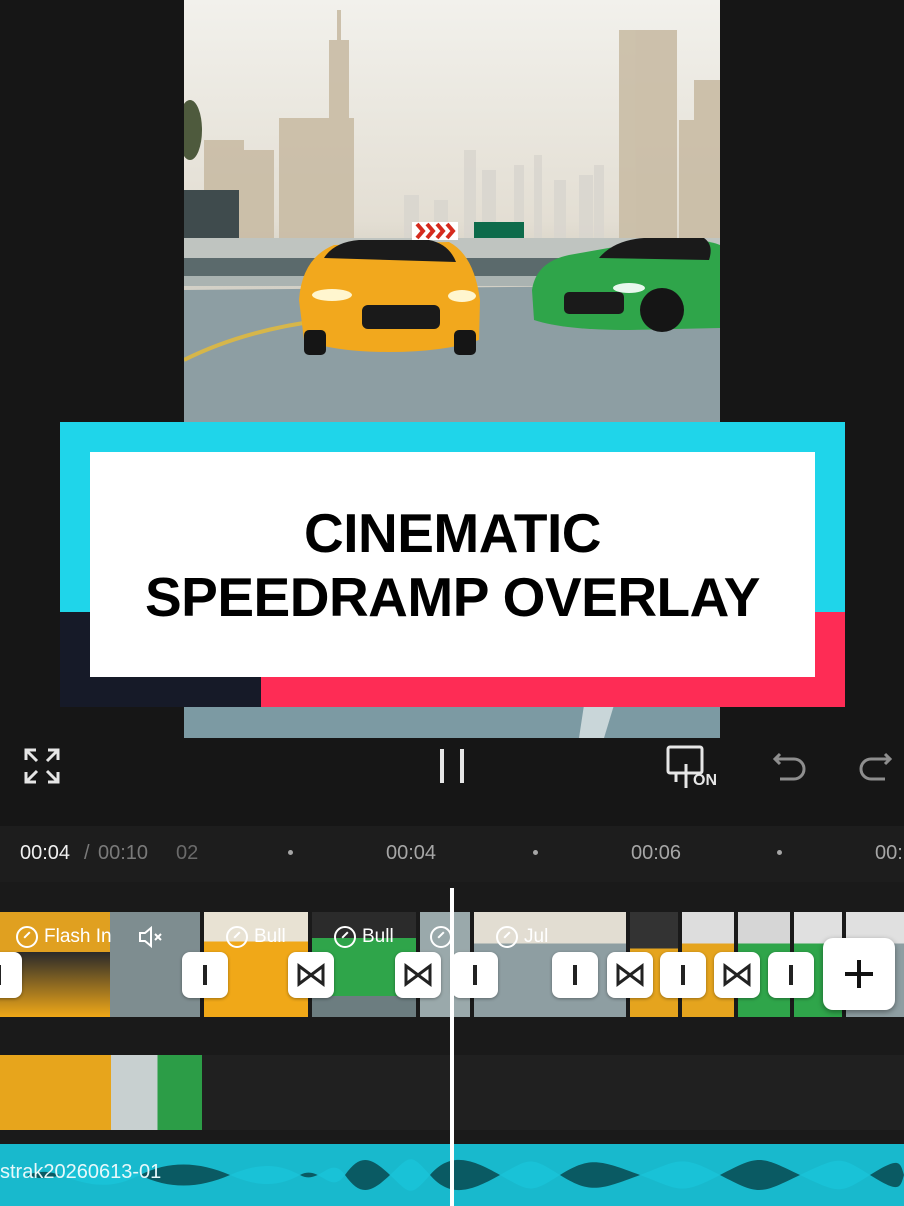 This screenshot has width=904, height=1206. I want to click on ruler-tick-label: 00:, so click(889, 853).